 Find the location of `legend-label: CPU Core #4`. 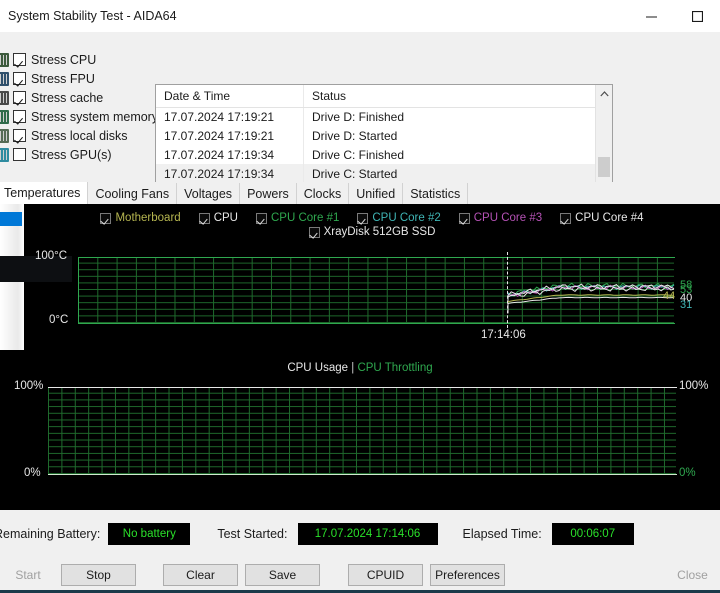

legend-label: CPU Core #4 is located at coordinates (609, 218).